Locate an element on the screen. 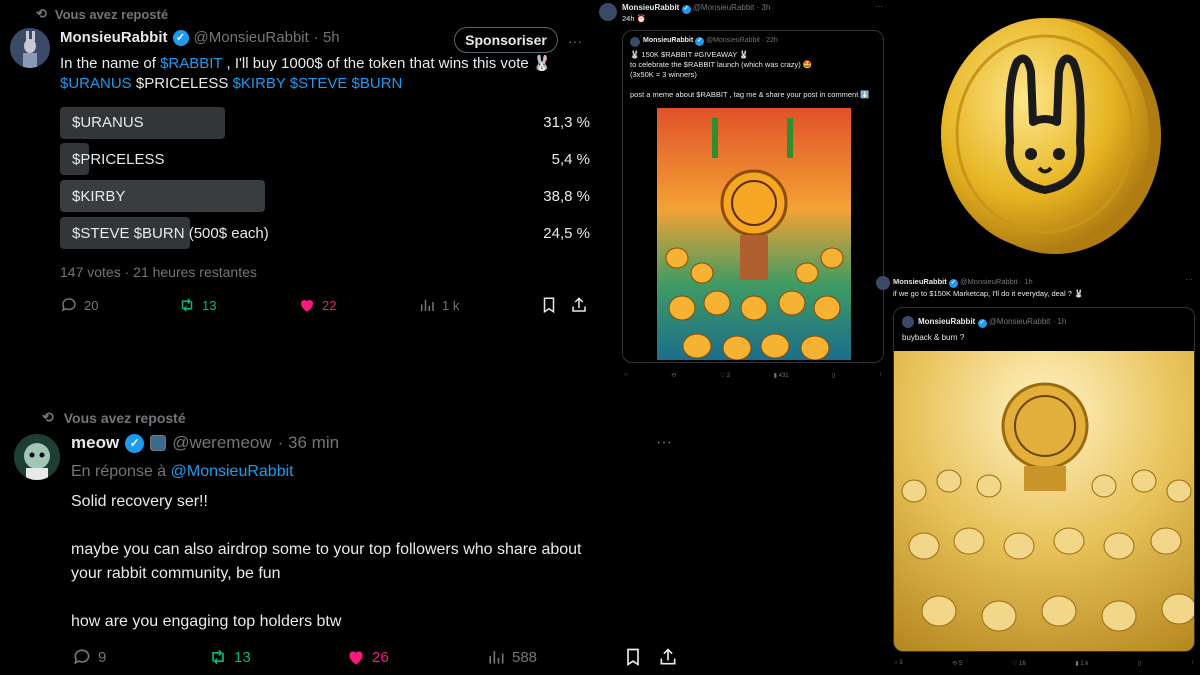 This screenshot has width=1200, height=675. reply-button: ○ 3 is located at coordinates (898, 663).